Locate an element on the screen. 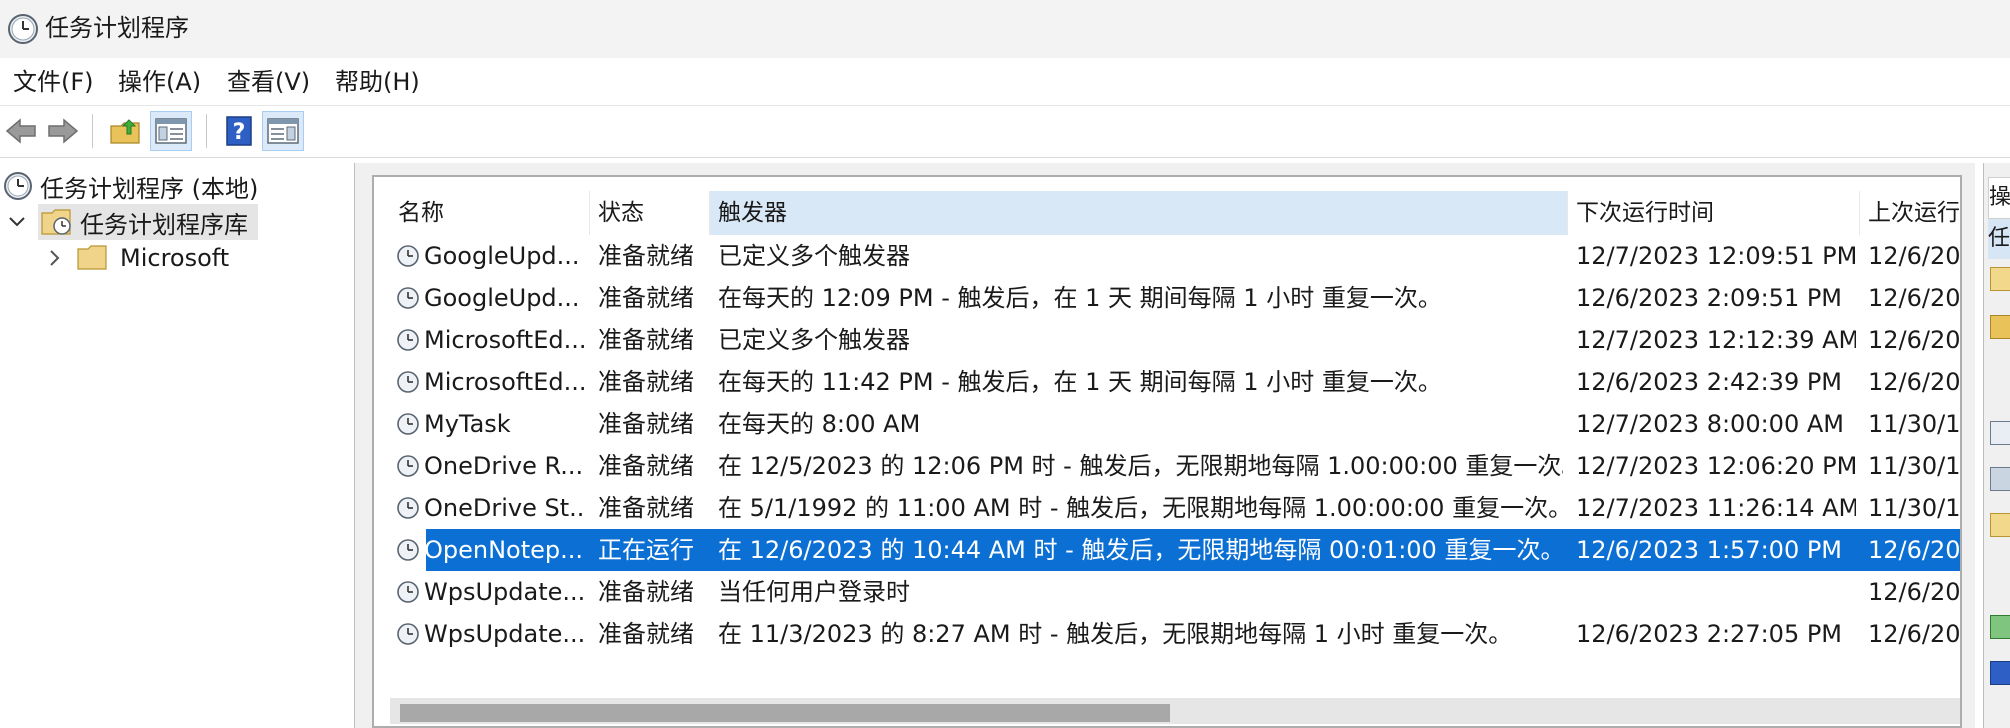 This screenshot has height=728, width=2010. actions-header: 操 is located at coordinates (1999, 198).